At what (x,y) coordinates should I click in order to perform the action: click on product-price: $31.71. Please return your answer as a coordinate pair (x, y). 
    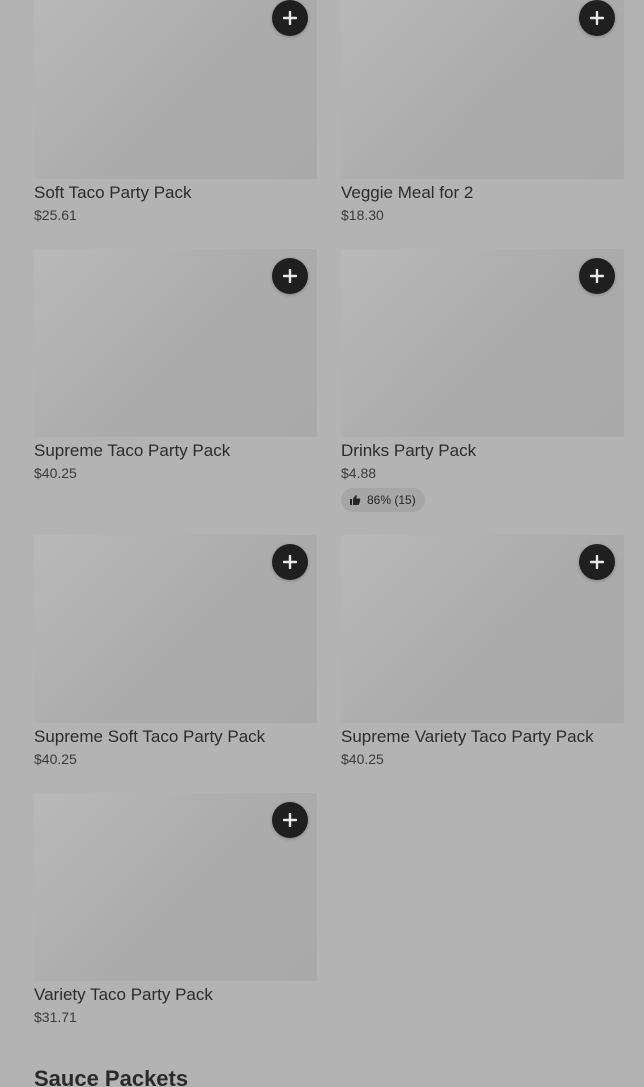
    Looking at the image, I should click on (55, 1017).